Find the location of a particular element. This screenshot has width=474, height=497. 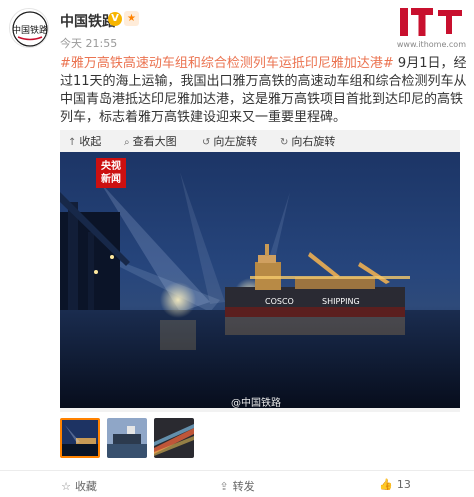

rotate-right-button: ↻ 向右旋转 is located at coordinates (307, 141).